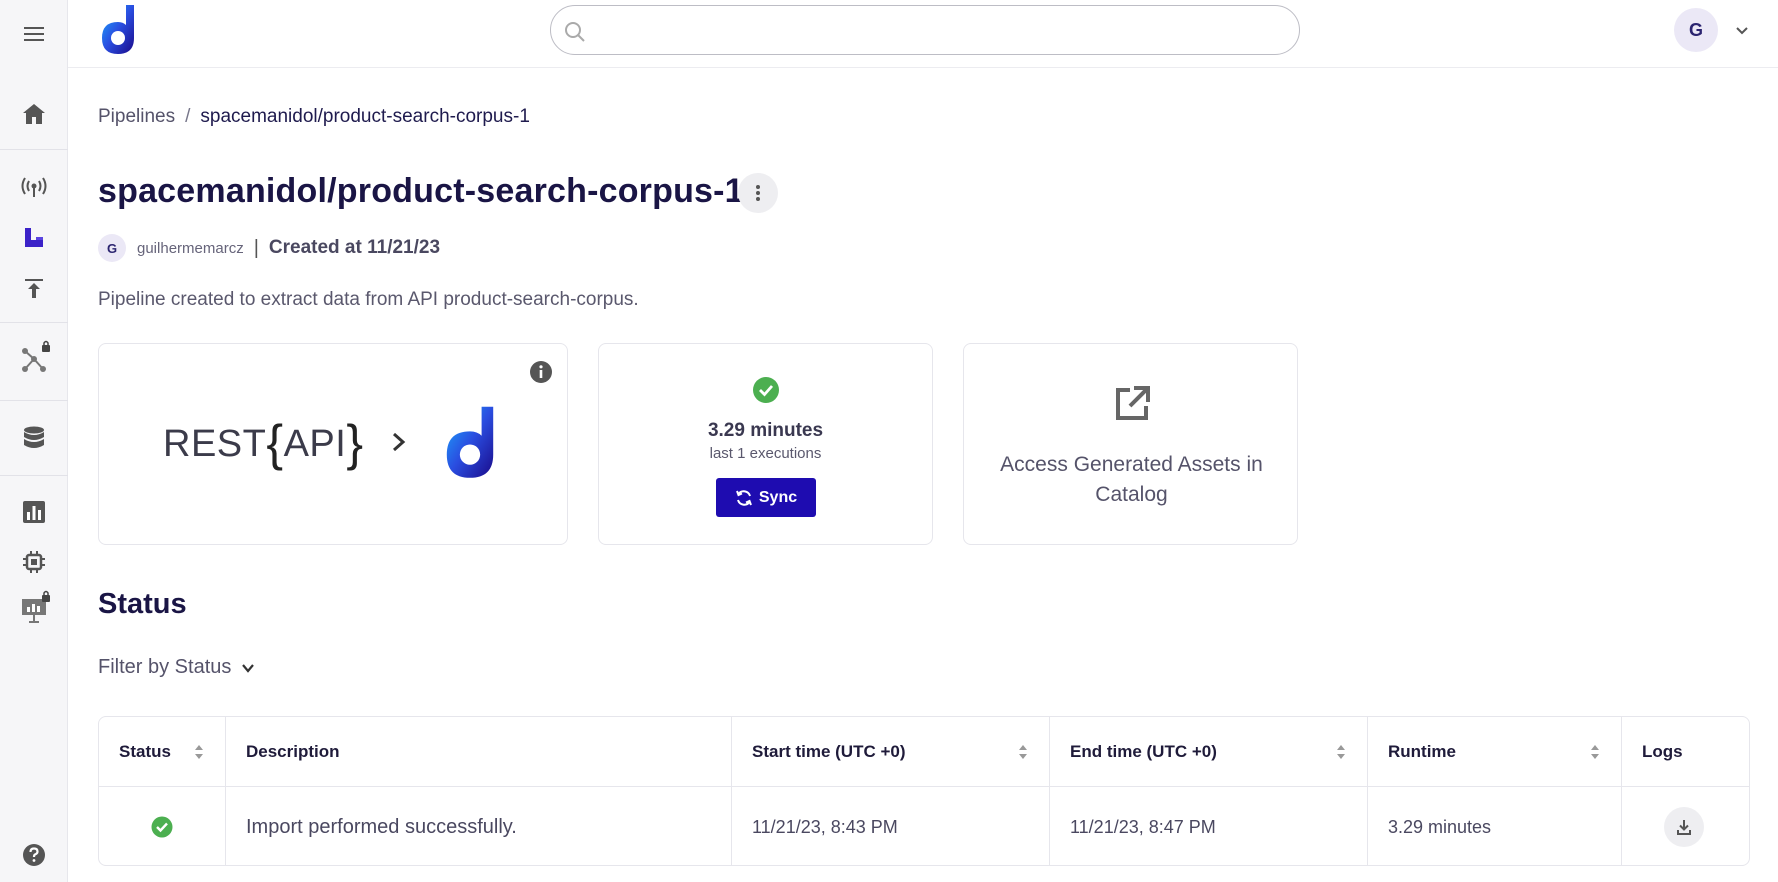 Image resolution: width=1778 pixels, height=882 pixels. I want to click on database-icon, so click(34, 438).